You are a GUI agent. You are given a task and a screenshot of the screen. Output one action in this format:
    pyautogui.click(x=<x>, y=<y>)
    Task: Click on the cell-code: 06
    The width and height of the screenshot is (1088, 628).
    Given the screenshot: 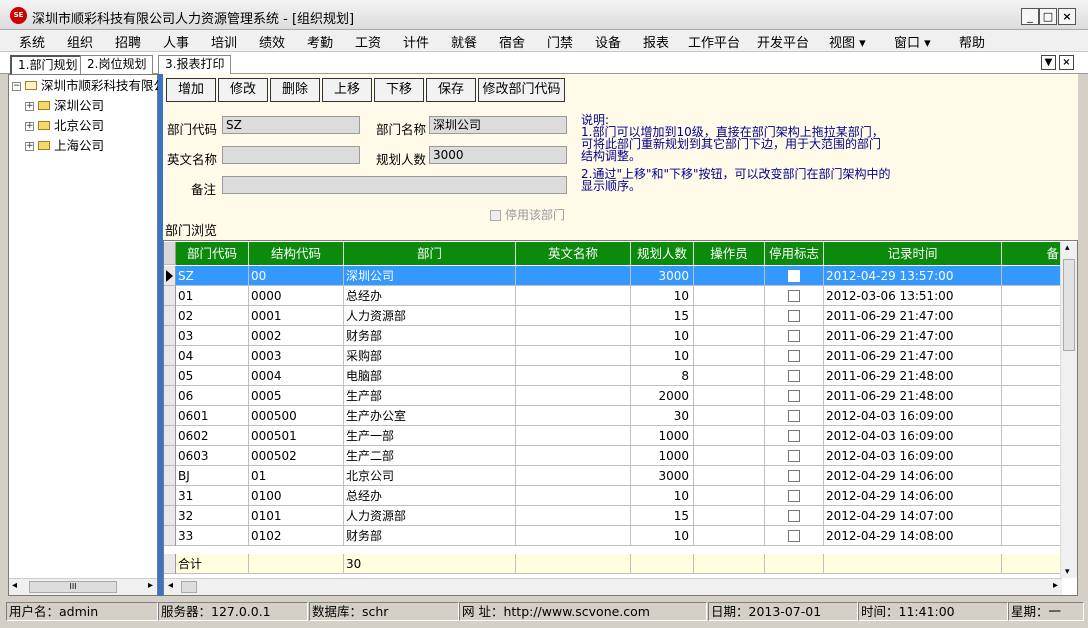 What is the action you would take?
    pyautogui.click(x=212, y=396)
    